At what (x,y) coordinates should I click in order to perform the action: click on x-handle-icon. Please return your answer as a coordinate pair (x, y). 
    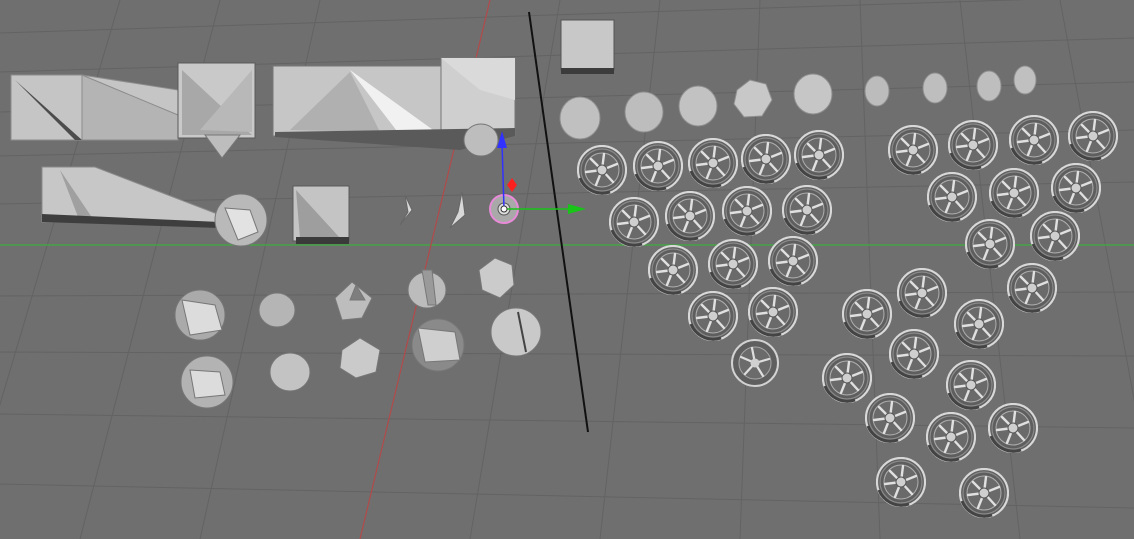
    Looking at the image, I should click on (512, 185).